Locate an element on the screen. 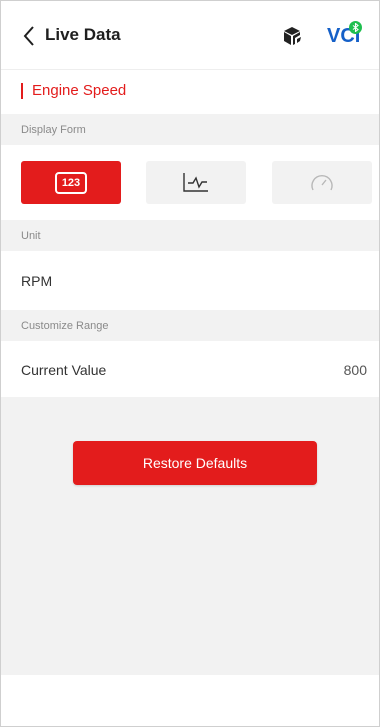 This screenshot has height=727, width=380. bluetooth-icon is located at coordinates (355, 27).